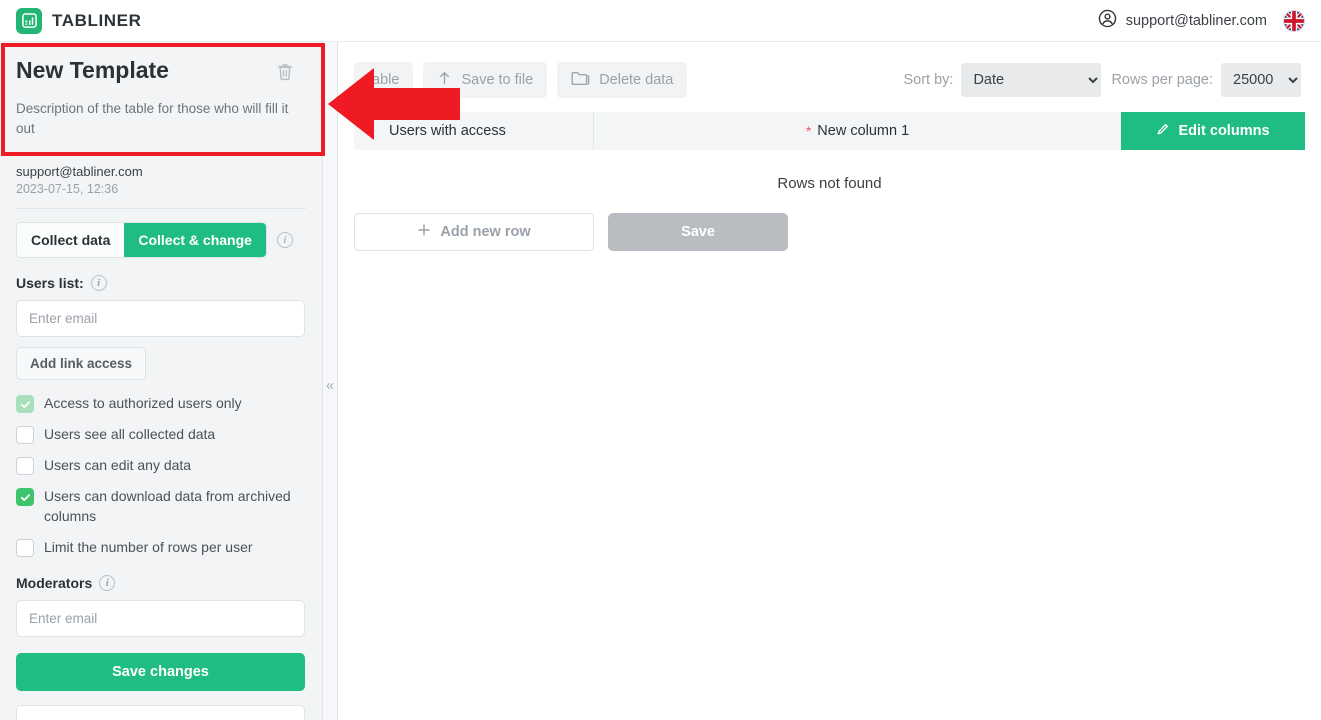  Describe the element at coordinates (161, 283) in the screenshot. I see `users-list-label-row: Users list: i` at that location.